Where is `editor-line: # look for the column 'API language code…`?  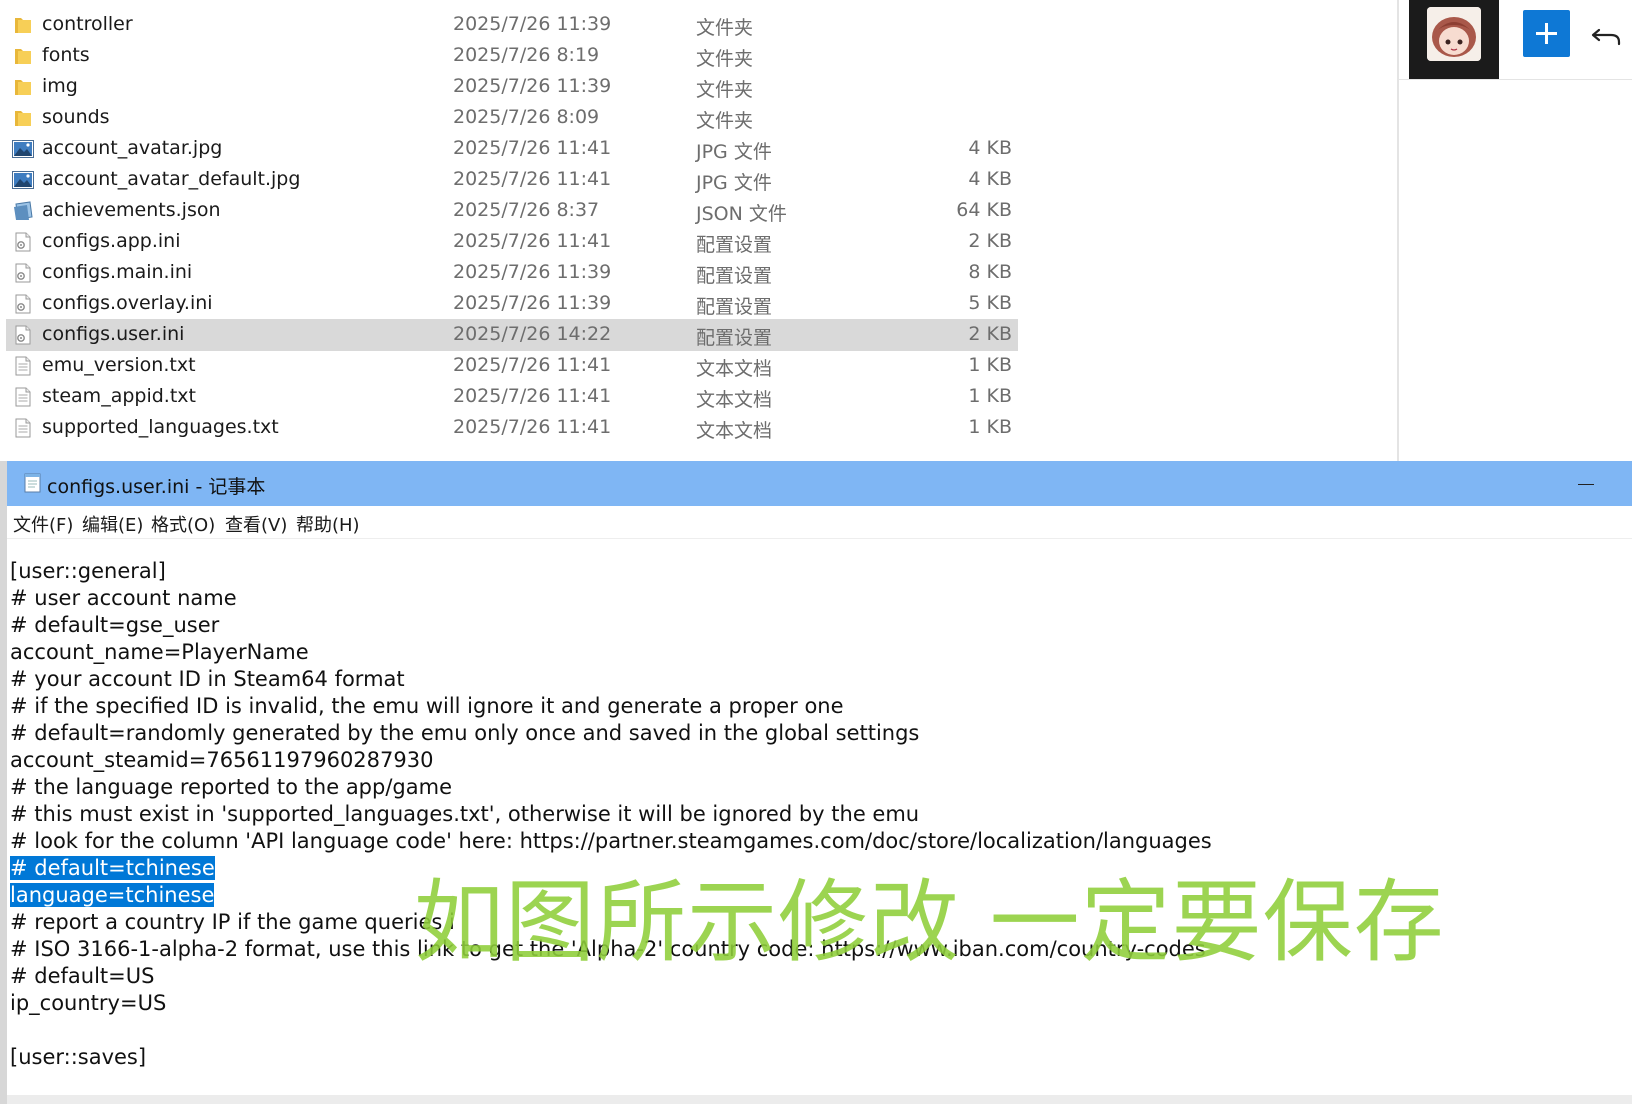 editor-line: # look for the column 'API language code… is located at coordinates (611, 841).